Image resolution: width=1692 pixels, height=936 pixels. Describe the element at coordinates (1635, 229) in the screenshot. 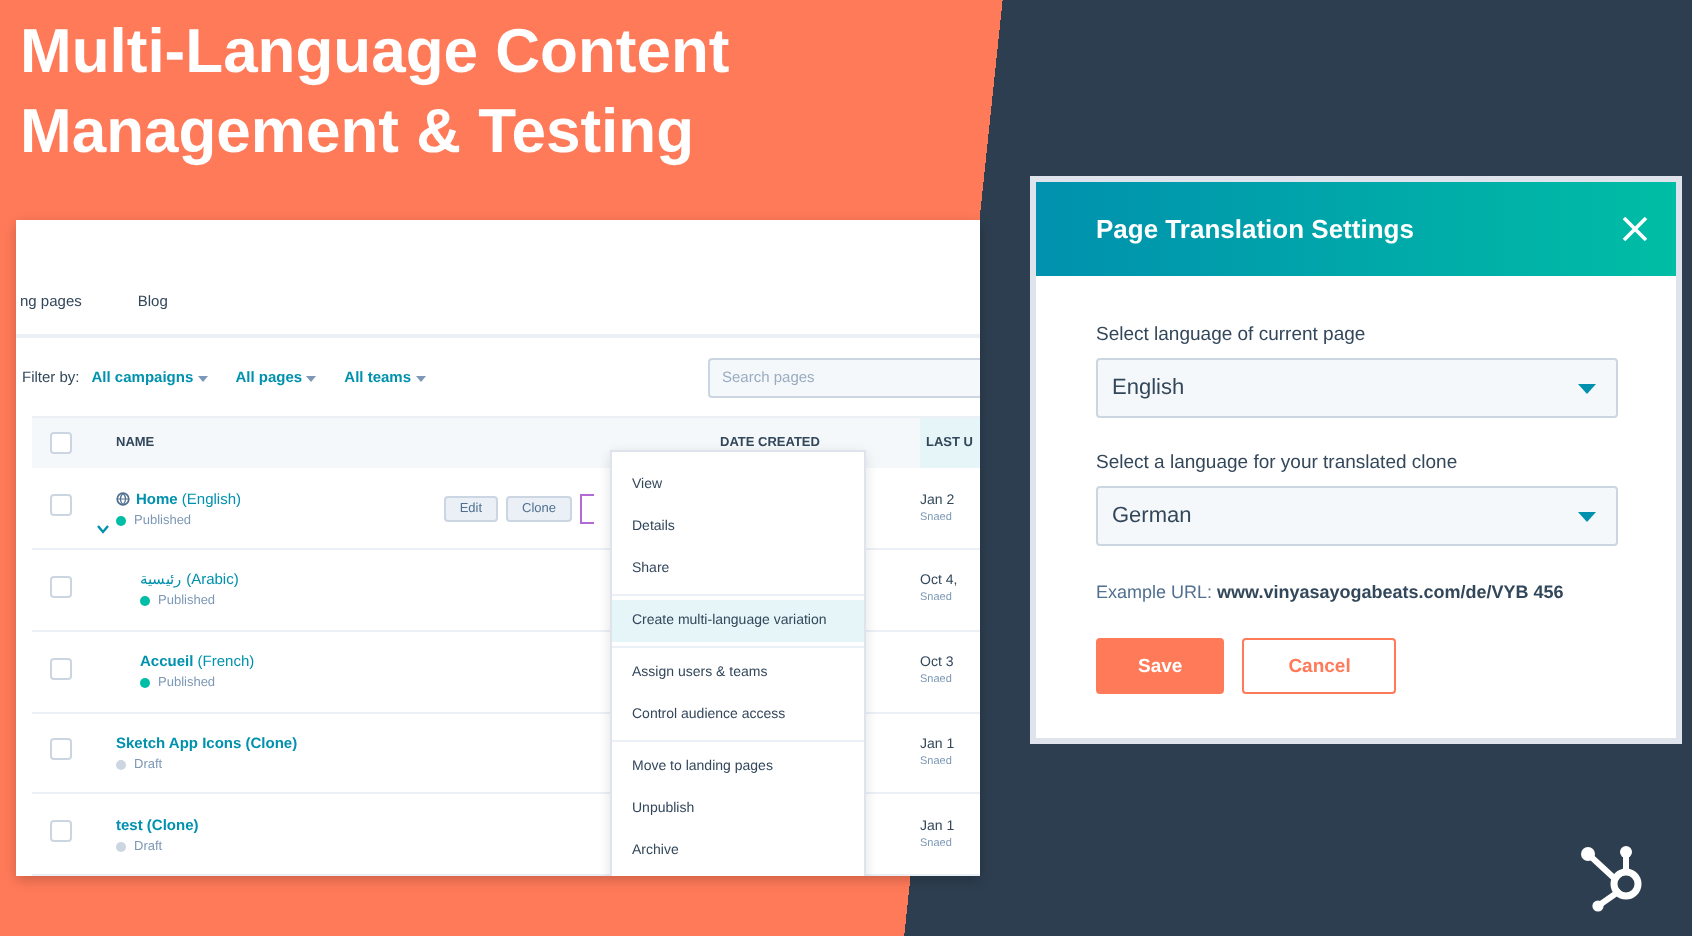

I see `close-icon` at that location.